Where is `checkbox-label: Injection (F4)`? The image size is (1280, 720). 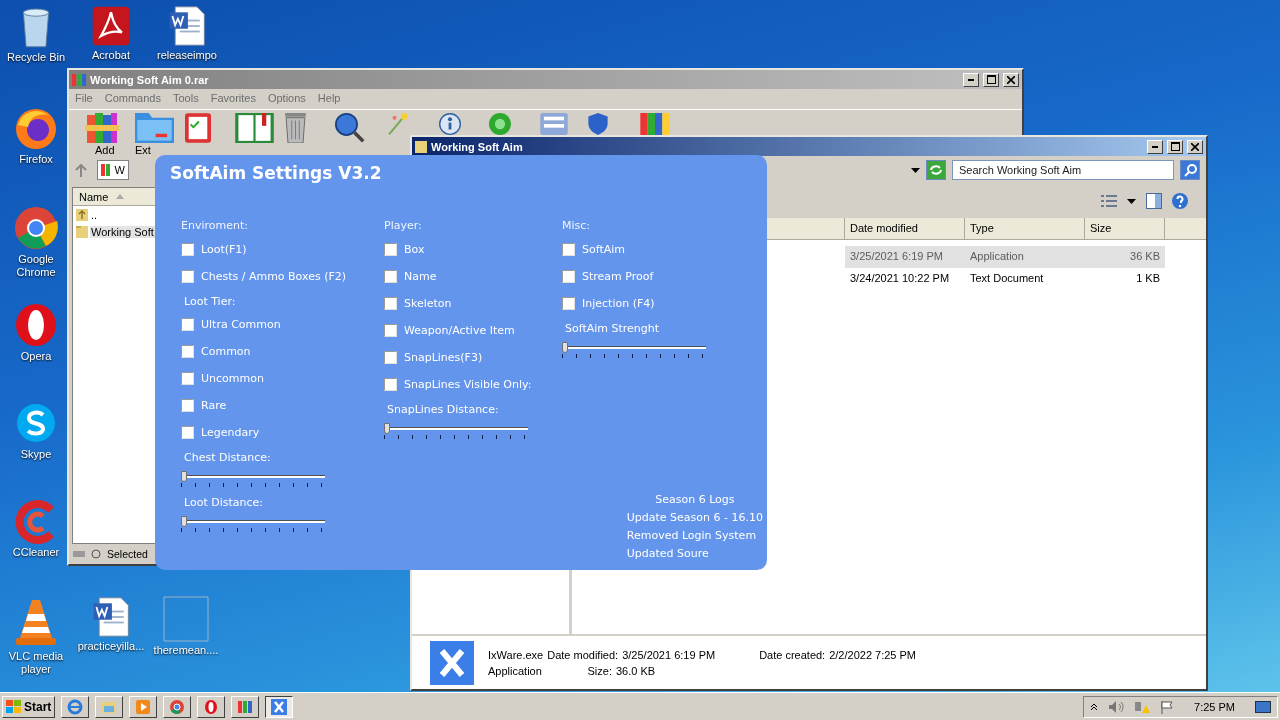 checkbox-label: Injection (F4) is located at coordinates (618, 303).